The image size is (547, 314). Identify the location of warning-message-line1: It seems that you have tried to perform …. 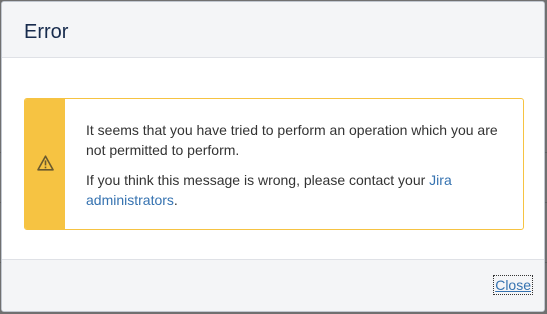
(292, 140).